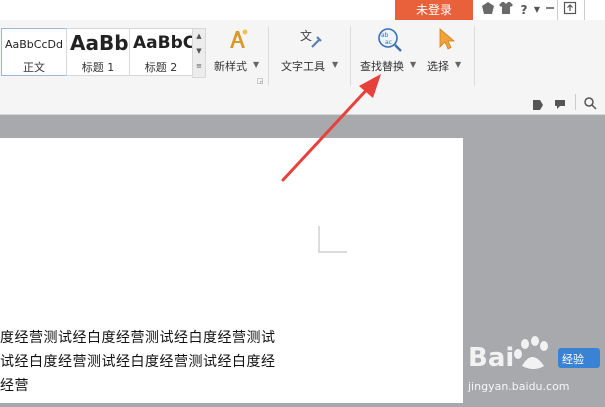  Describe the element at coordinates (34, 52) in the screenshot. I see `style-normal: AaBbCcDd 正文` at that location.